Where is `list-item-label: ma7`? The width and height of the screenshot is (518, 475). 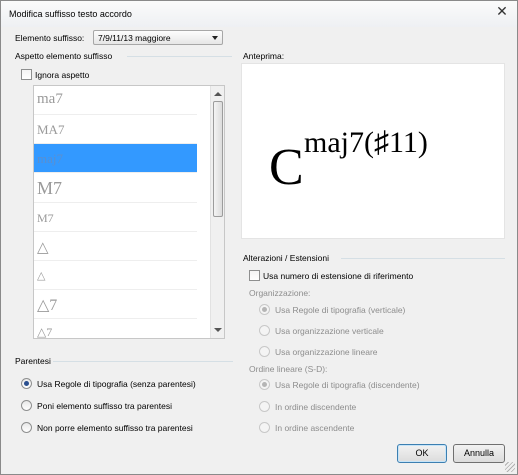
list-item-label: ma7 is located at coordinates (50, 99).